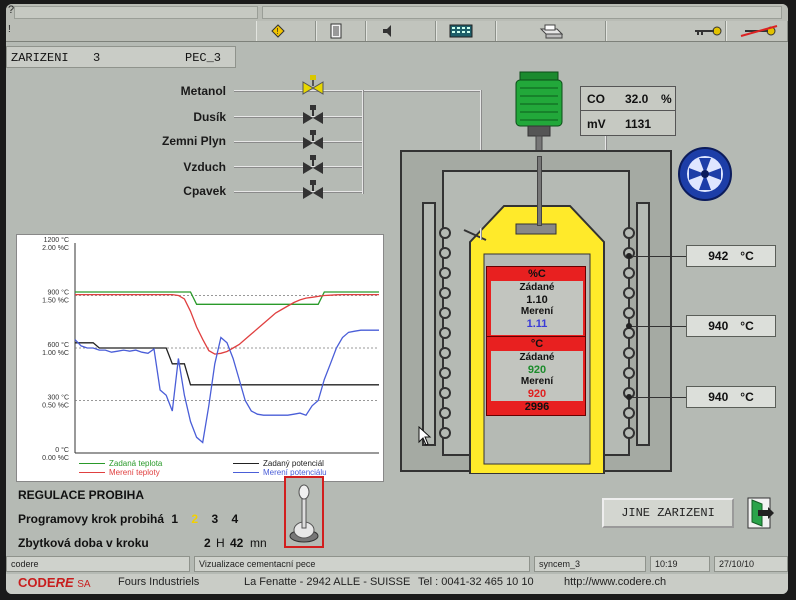 The height and width of the screenshot is (600, 796). What do you see at coordinates (220, 543) in the screenshot?
I see `remaining-h-unit: H` at bounding box center [220, 543].